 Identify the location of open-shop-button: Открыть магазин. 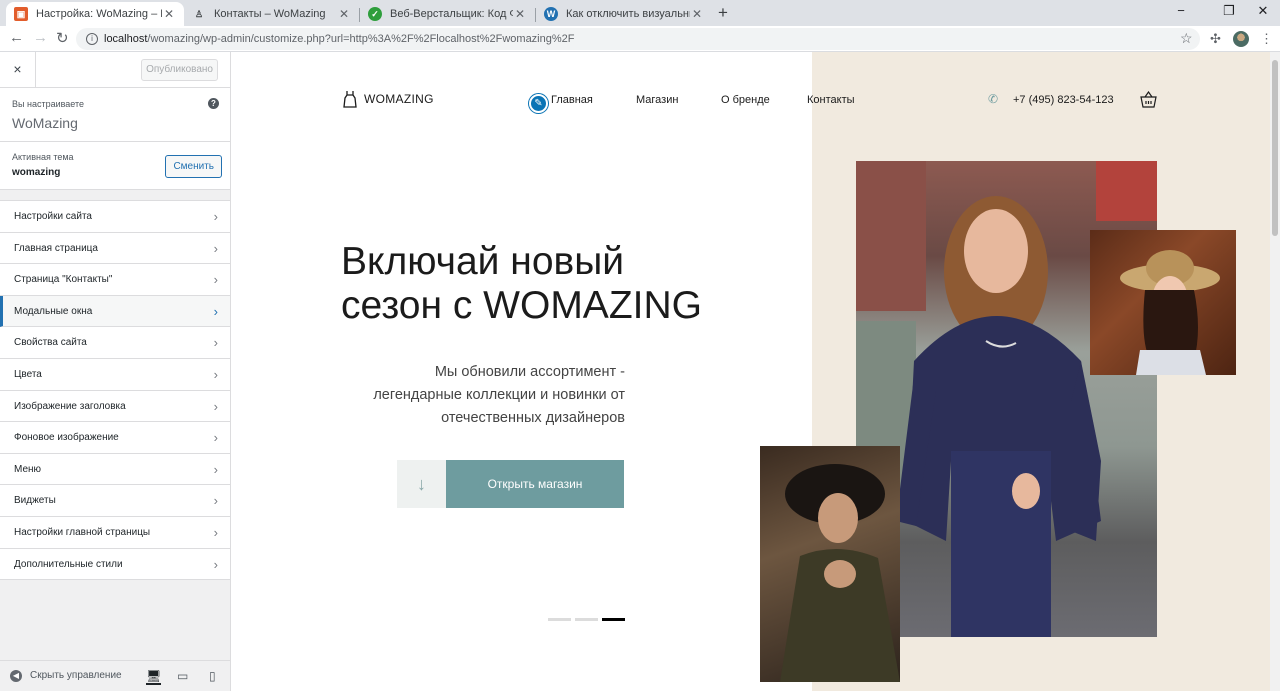
(535, 484).